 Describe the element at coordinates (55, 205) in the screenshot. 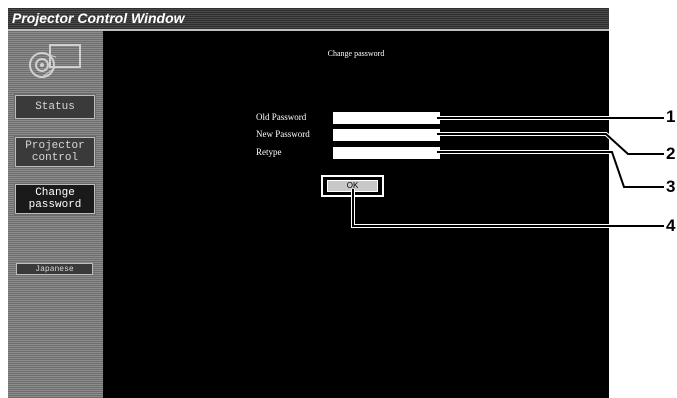

I see `sidebar-item-label: password` at that location.